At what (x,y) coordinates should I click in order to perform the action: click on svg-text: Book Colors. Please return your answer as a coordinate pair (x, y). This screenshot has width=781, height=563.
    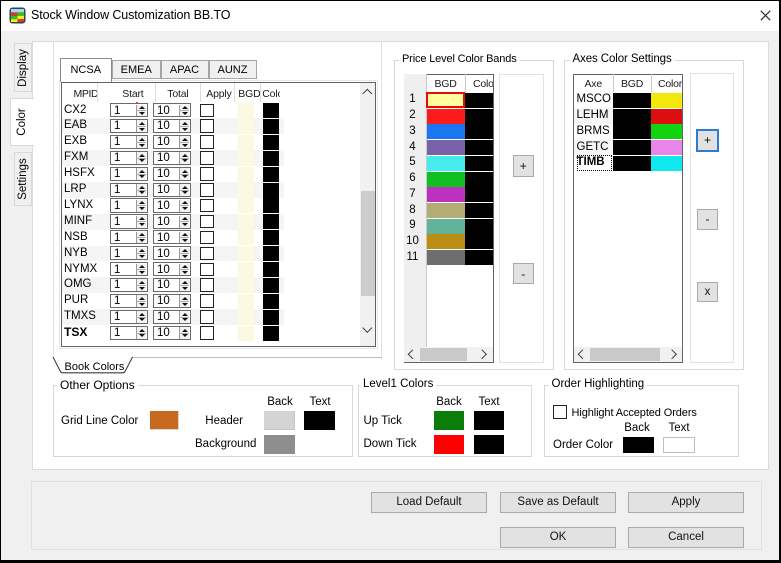
    Looking at the image, I should click on (95, 367).